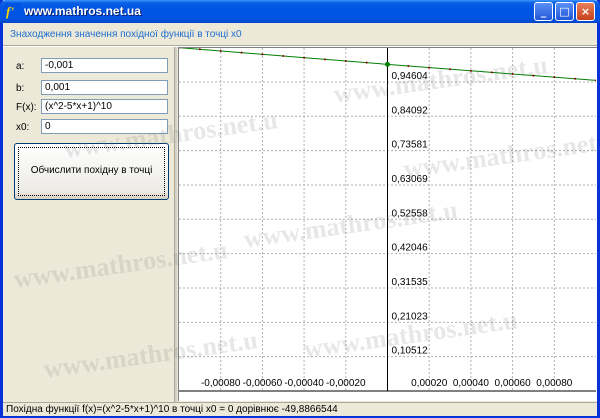  Describe the element at coordinates (410, 179) in the screenshot. I see `y-tick-label: 0,63069` at that location.